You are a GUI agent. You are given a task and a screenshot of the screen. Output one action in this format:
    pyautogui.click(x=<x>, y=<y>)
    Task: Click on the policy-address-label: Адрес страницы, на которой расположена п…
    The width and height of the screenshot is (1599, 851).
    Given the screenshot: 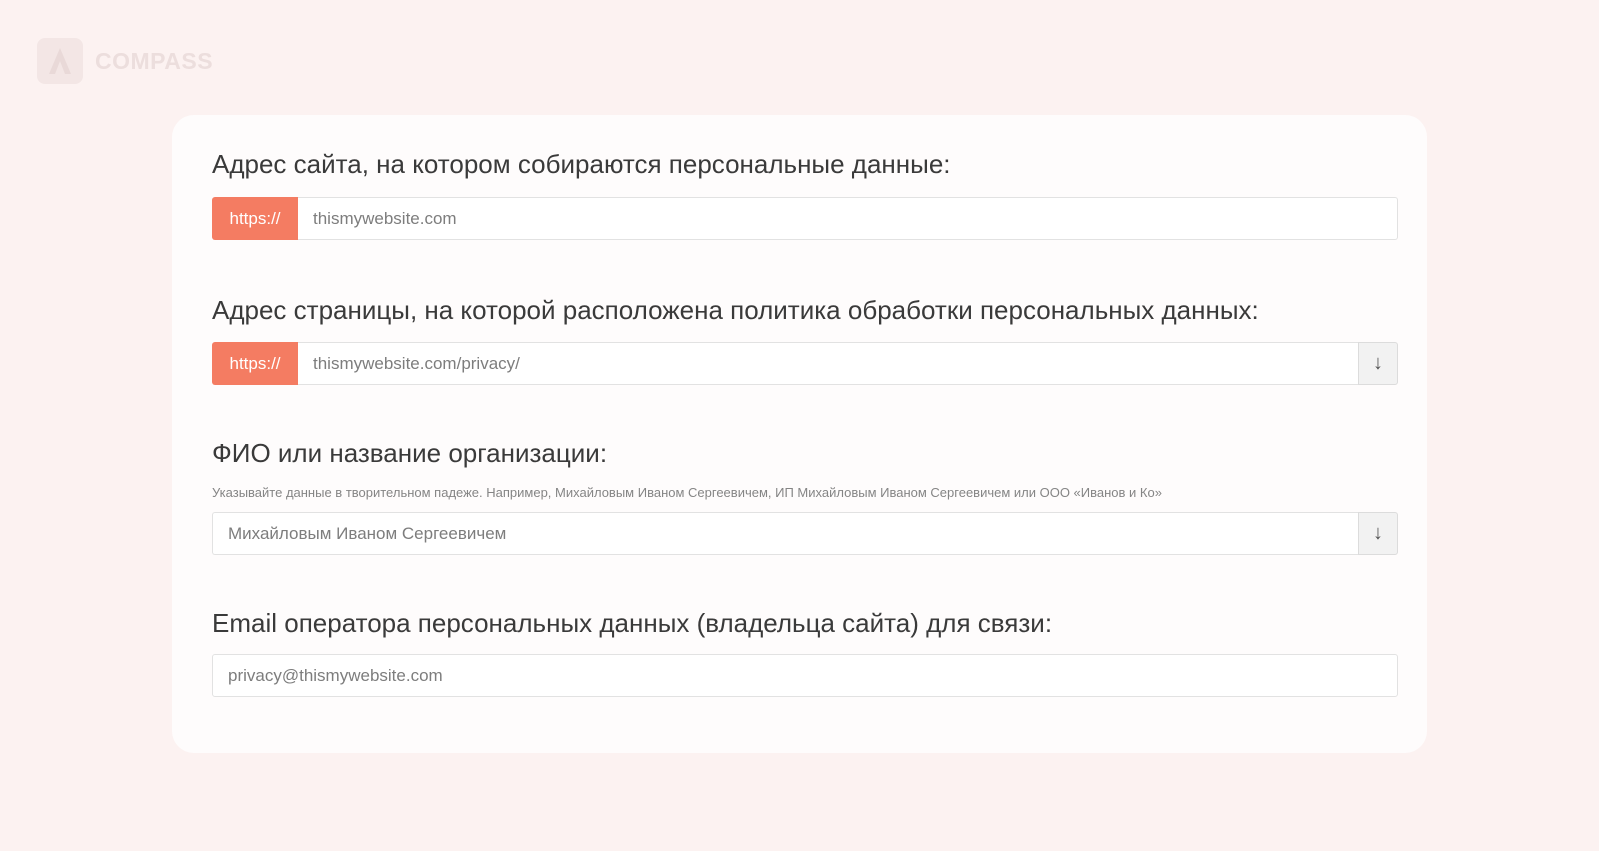 What is the action you would take?
    pyautogui.click(x=735, y=310)
    